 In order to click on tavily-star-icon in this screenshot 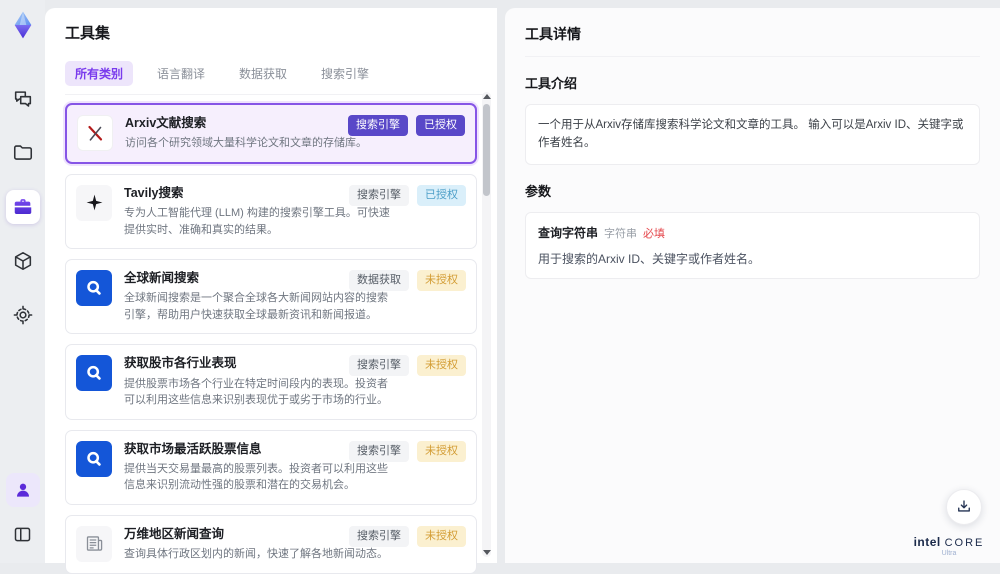, I will do `click(94, 202)`.